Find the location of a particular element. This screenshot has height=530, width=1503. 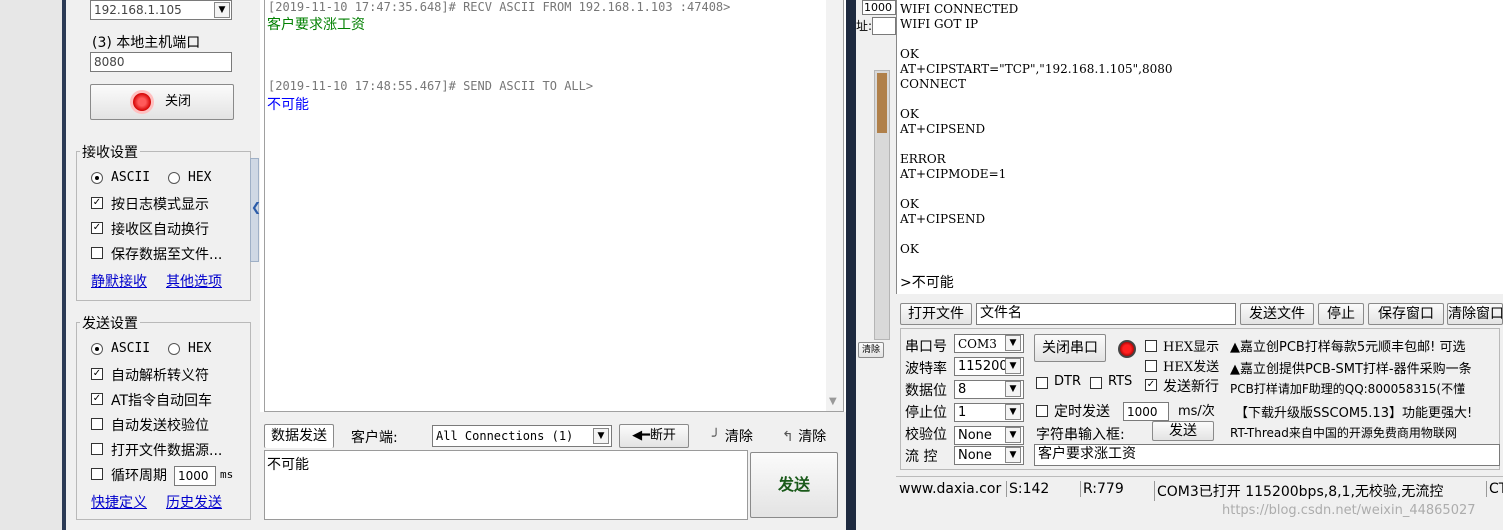

host-ip-dropdown-icon: ▼ is located at coordinates (222, 10).